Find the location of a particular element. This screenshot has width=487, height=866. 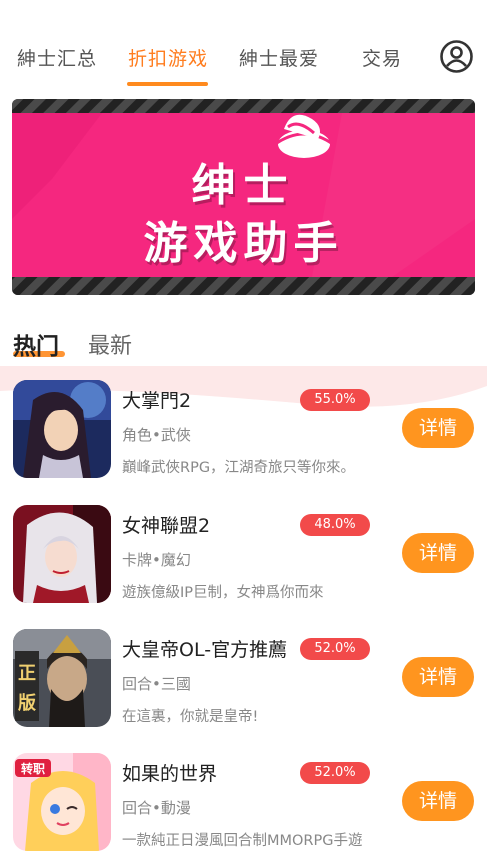

svg-text: 转职 is located at coordinates (33, 768).